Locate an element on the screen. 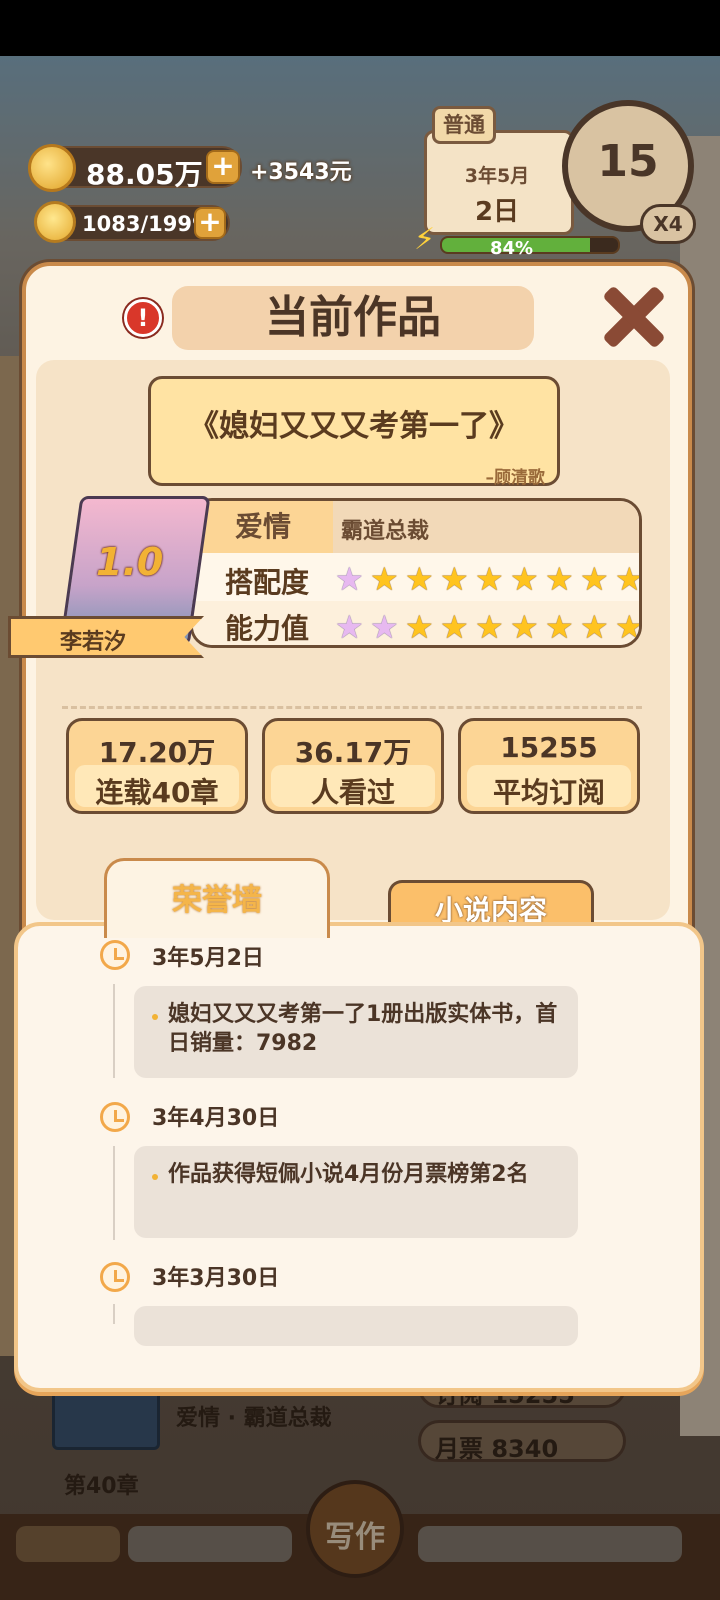 The image size is (720, 1600). character-name: 李若汐 is located at coordinates (93, 642).